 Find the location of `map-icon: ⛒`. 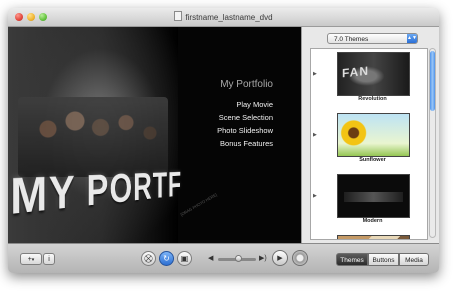

map-icon: ⛒ is located at coordinates (148, 258).